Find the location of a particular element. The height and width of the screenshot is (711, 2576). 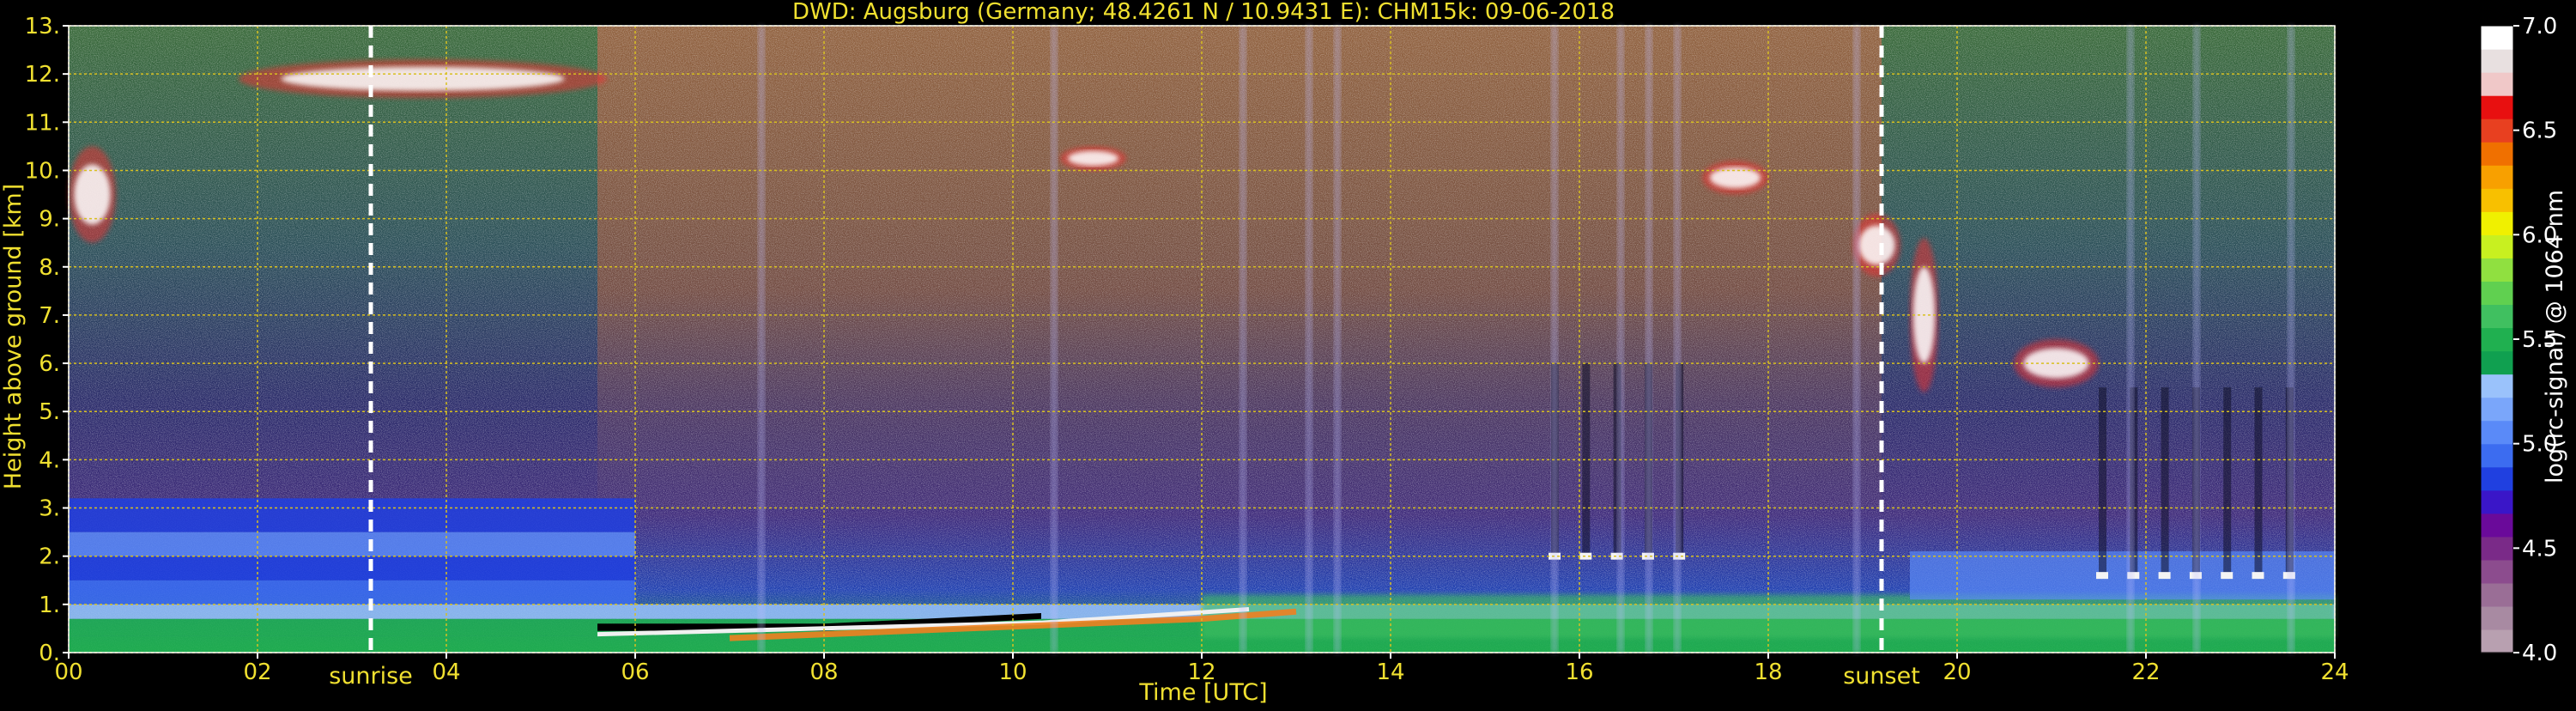

y-tick-label: 6. is located at coordinates (49, 364).